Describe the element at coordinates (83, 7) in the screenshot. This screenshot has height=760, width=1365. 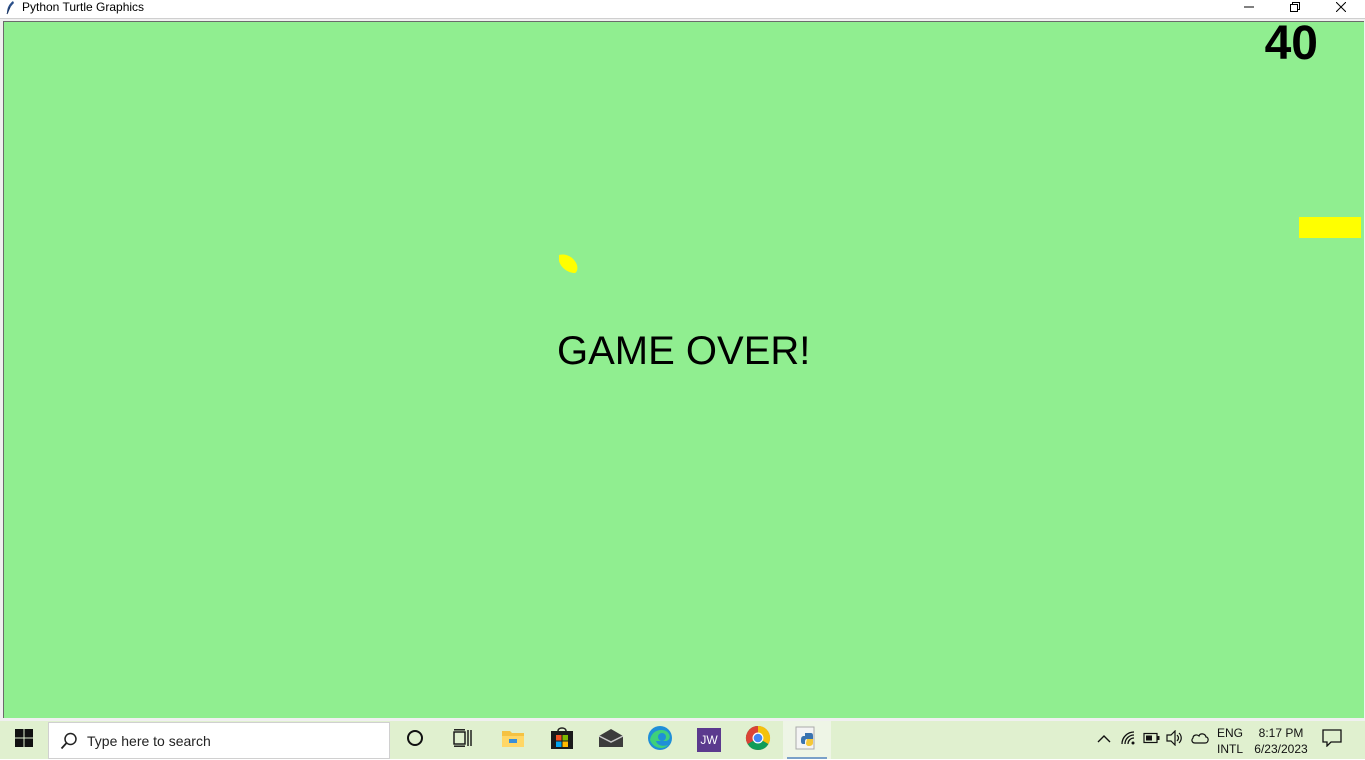
I see `window-title: Python Turtle Graphics` at that location.